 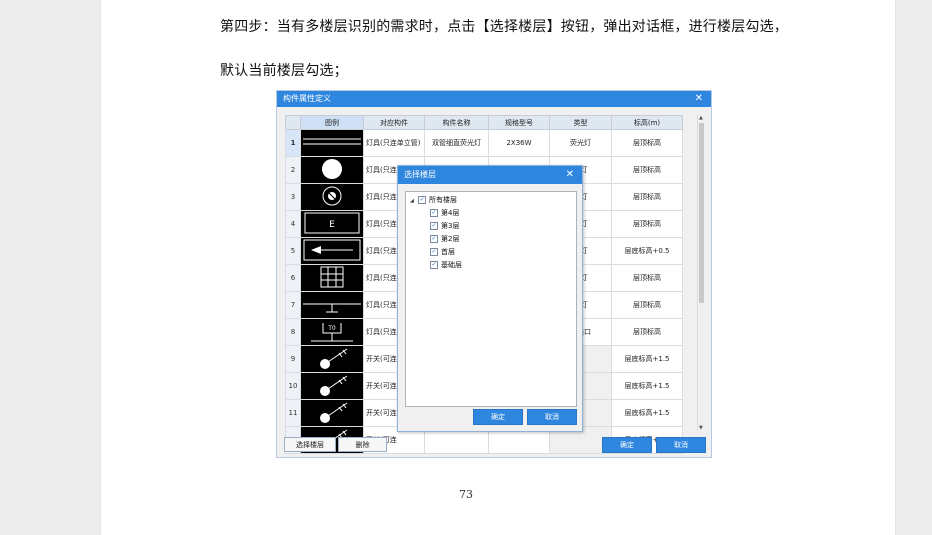 I want to click on tree-item-floor: ✓ 基础层, so click(x=446, y=265).